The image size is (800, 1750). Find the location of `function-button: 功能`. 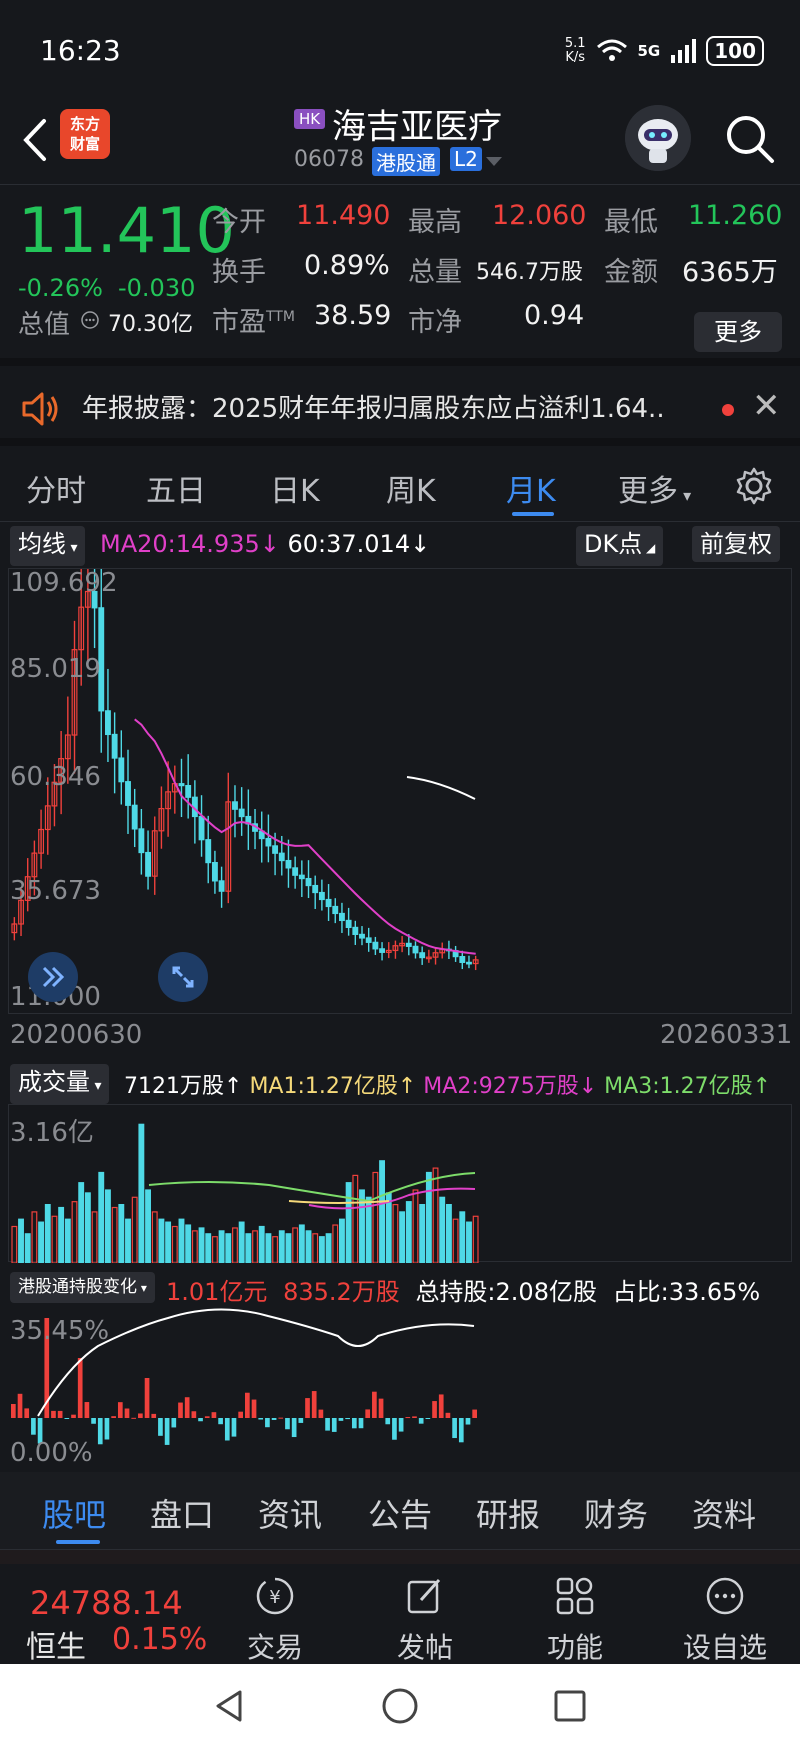

function-button: 功能 is located at coordinates (575, 1620).